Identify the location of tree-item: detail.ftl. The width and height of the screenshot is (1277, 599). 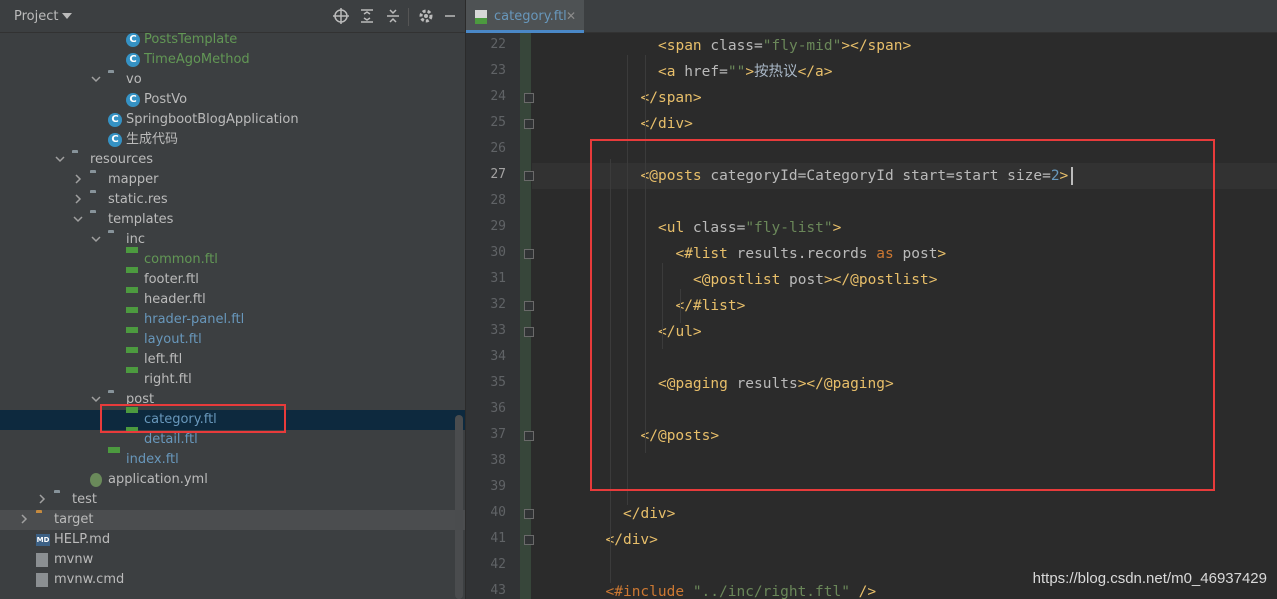
(232, 440).